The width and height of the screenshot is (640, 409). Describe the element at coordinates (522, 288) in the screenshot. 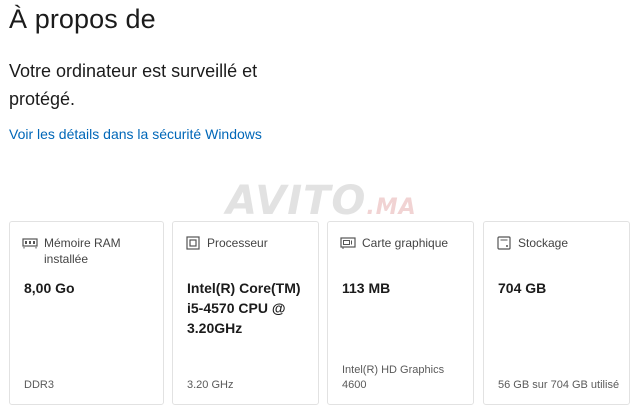

I see `storage-value: 704 GB` at that location.